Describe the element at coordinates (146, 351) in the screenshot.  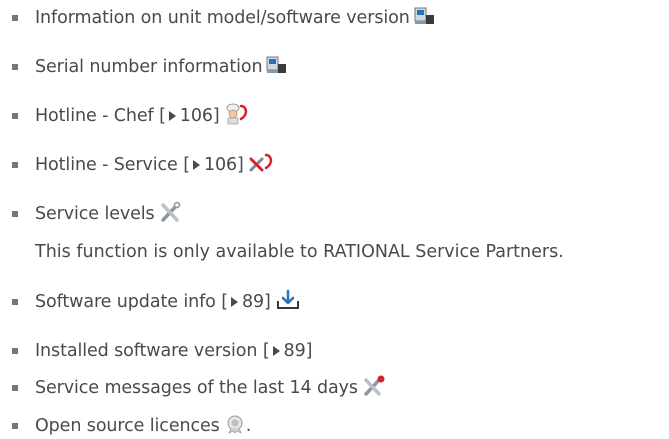
I see `item-label: Installed software version` at that location.